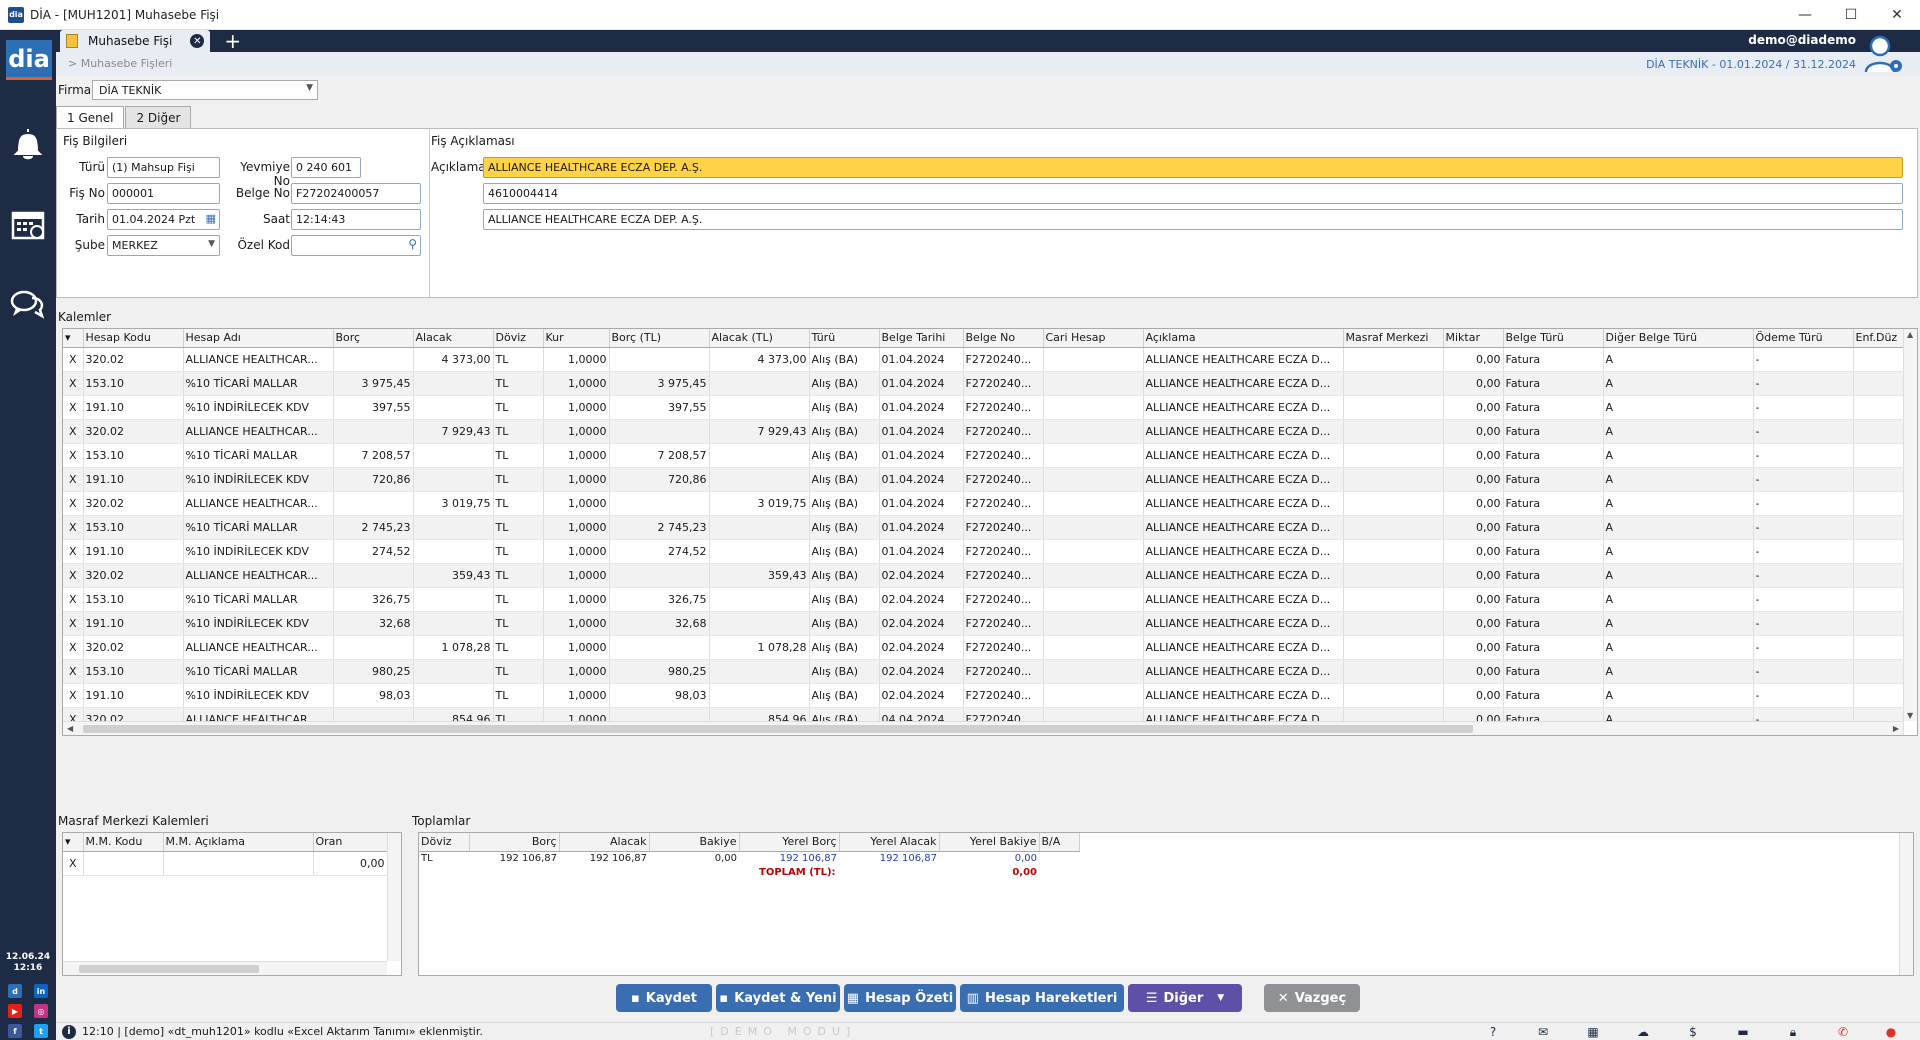  What do you see at coordinates (1193, 167) in the screenshot?
I see `aciklama-line1-input: ALLIANCE HEALTHCARE ECZA DEP. A.Ş.` at bounding box center [1193, 167].